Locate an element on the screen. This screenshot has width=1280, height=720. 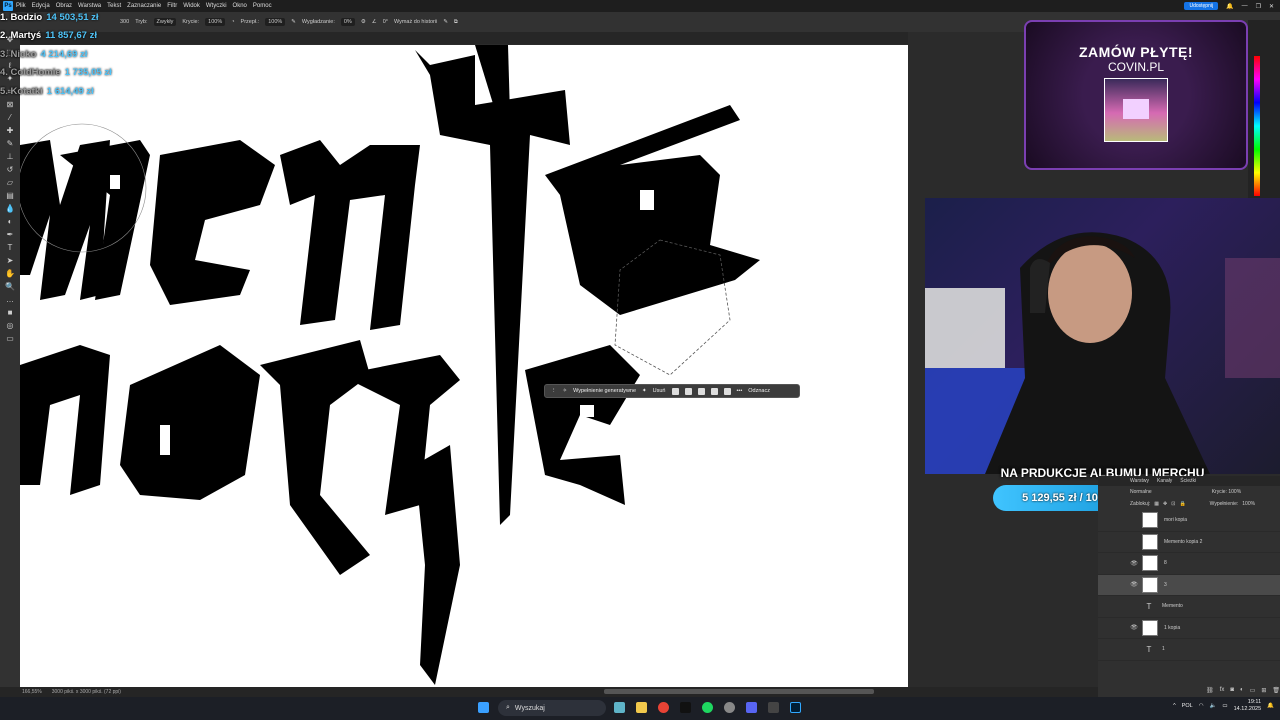
lock-pixels-icon: ▦ is located at coordinates (1156, 504).